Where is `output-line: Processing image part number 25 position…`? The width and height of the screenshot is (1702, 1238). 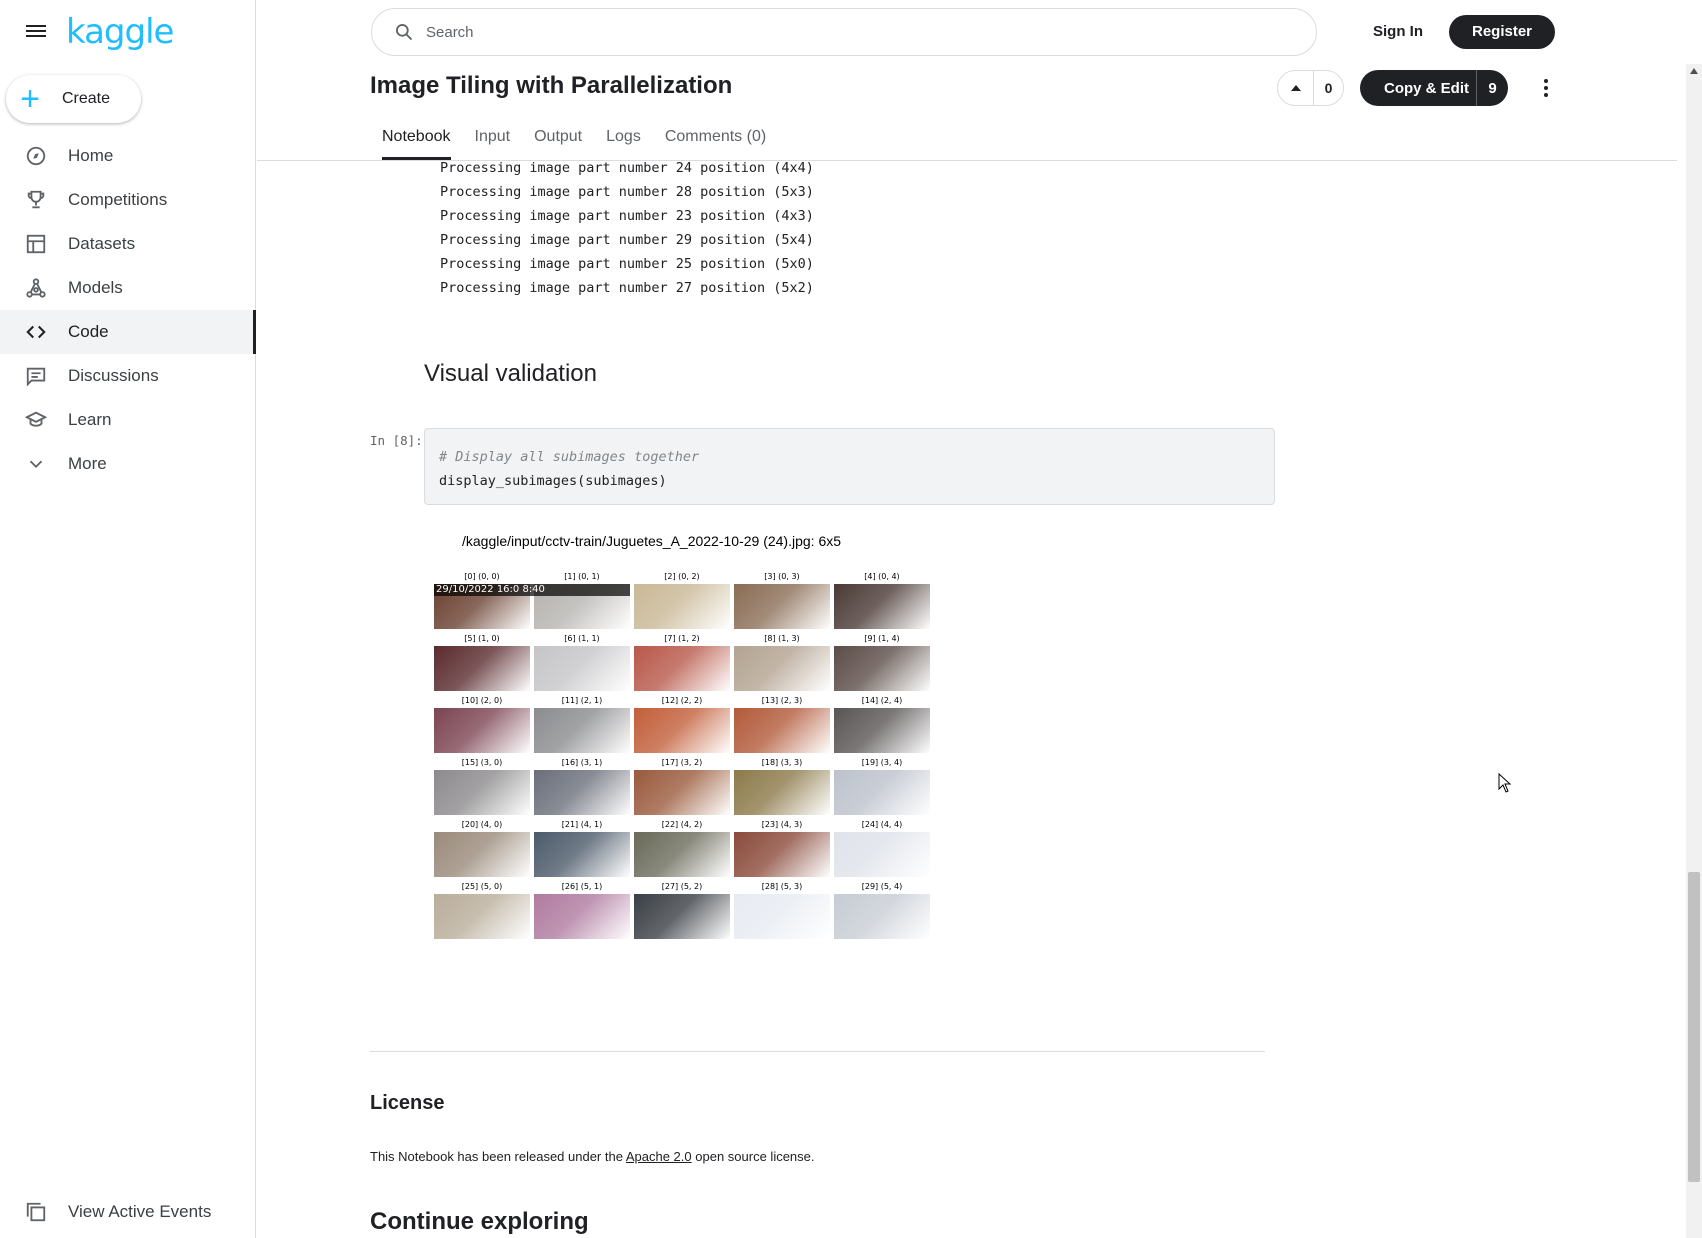
output-line: Processing image part number 25 position… is located at coordinates (627, 264).